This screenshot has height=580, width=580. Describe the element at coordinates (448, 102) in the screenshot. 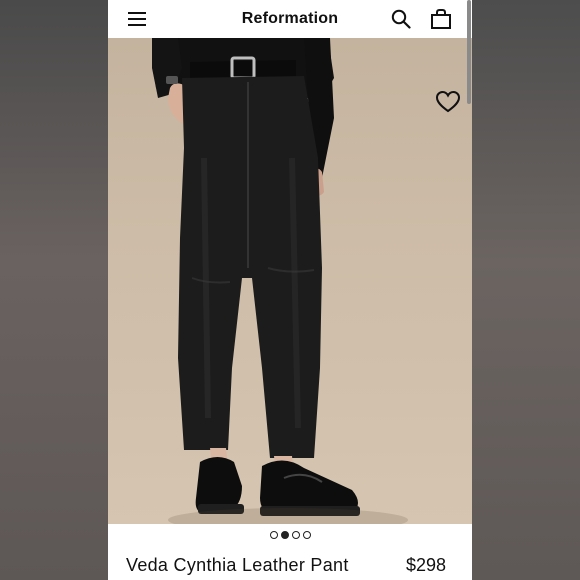

I see `heart-icon` at that location.